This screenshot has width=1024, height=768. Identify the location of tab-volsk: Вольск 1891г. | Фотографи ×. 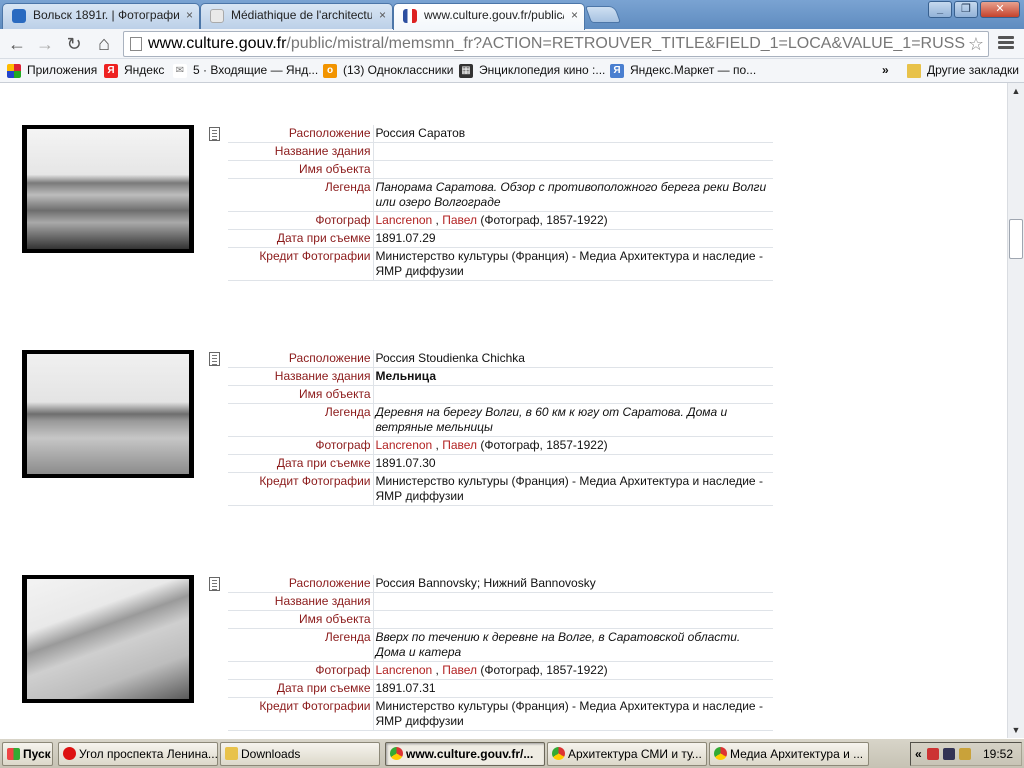
(101, 16).